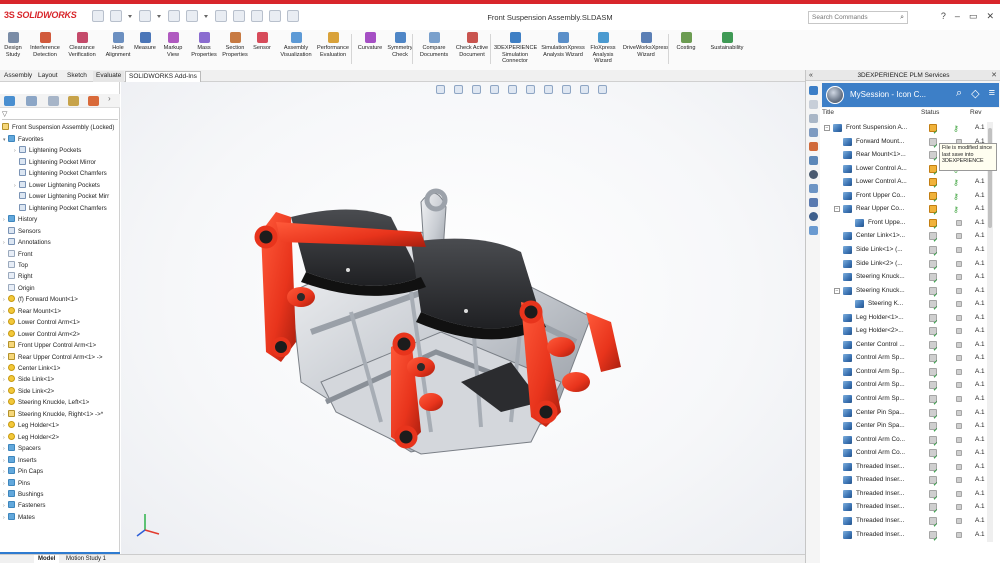  I want to click on table-row: Center Link<1>... ✓ A.1, so click(910, 236).